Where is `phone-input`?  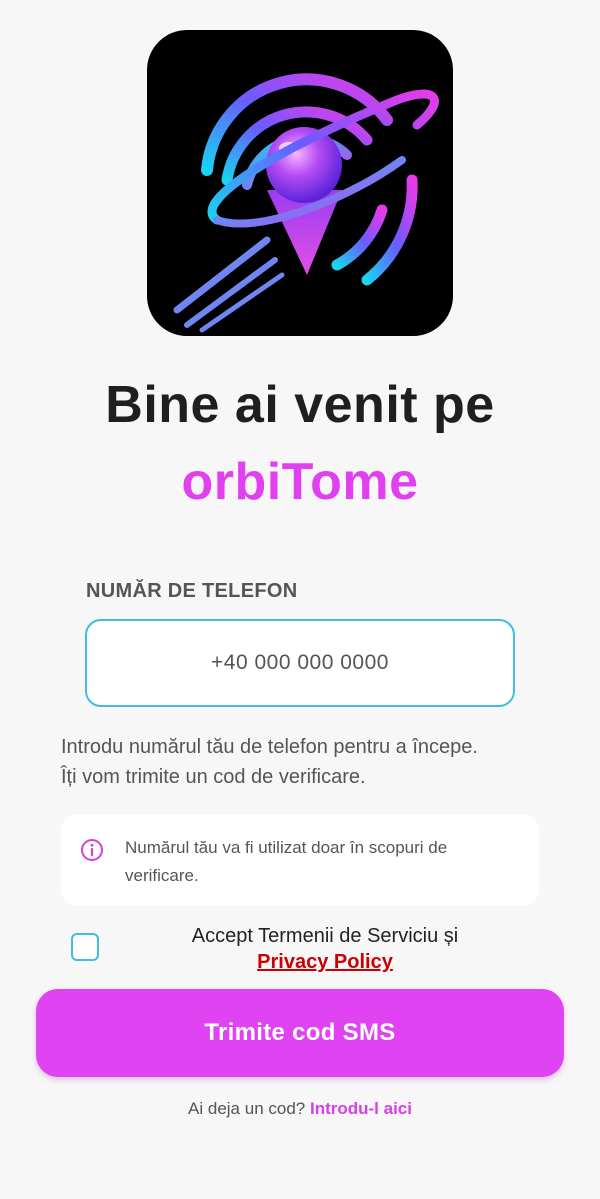
phone-input is located at coordinates (300, 663).